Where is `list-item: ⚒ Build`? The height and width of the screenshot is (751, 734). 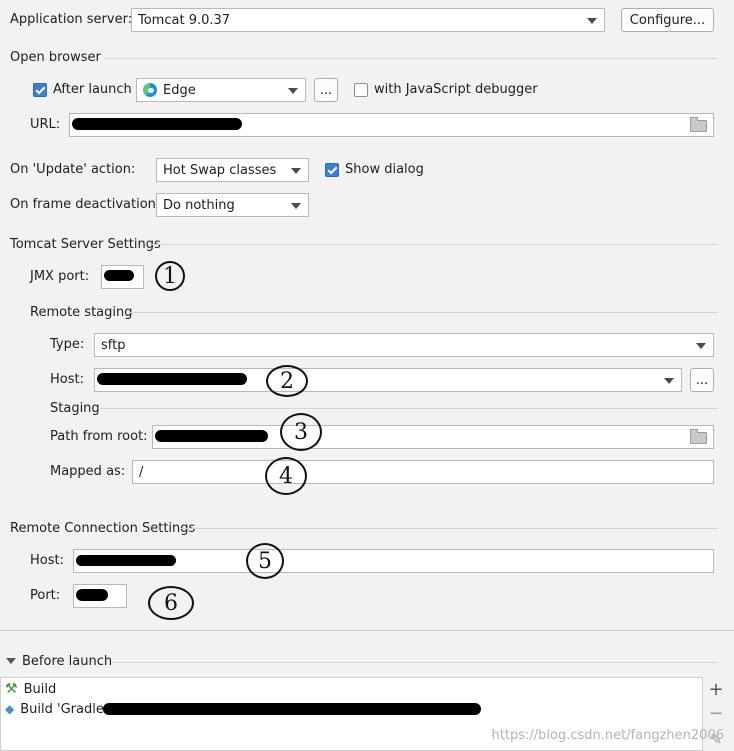
list-item: ⚒ Build is located at coordinates (30, 689).